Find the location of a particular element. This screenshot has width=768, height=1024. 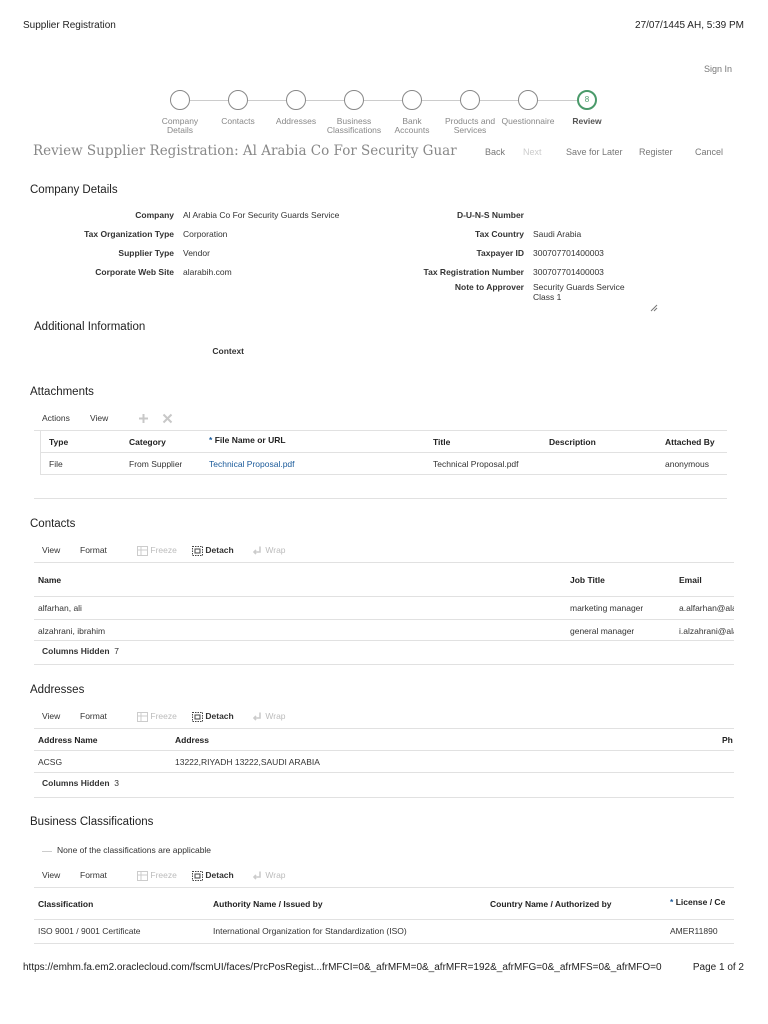

back-button: Back is located at coordinates (495, 152).